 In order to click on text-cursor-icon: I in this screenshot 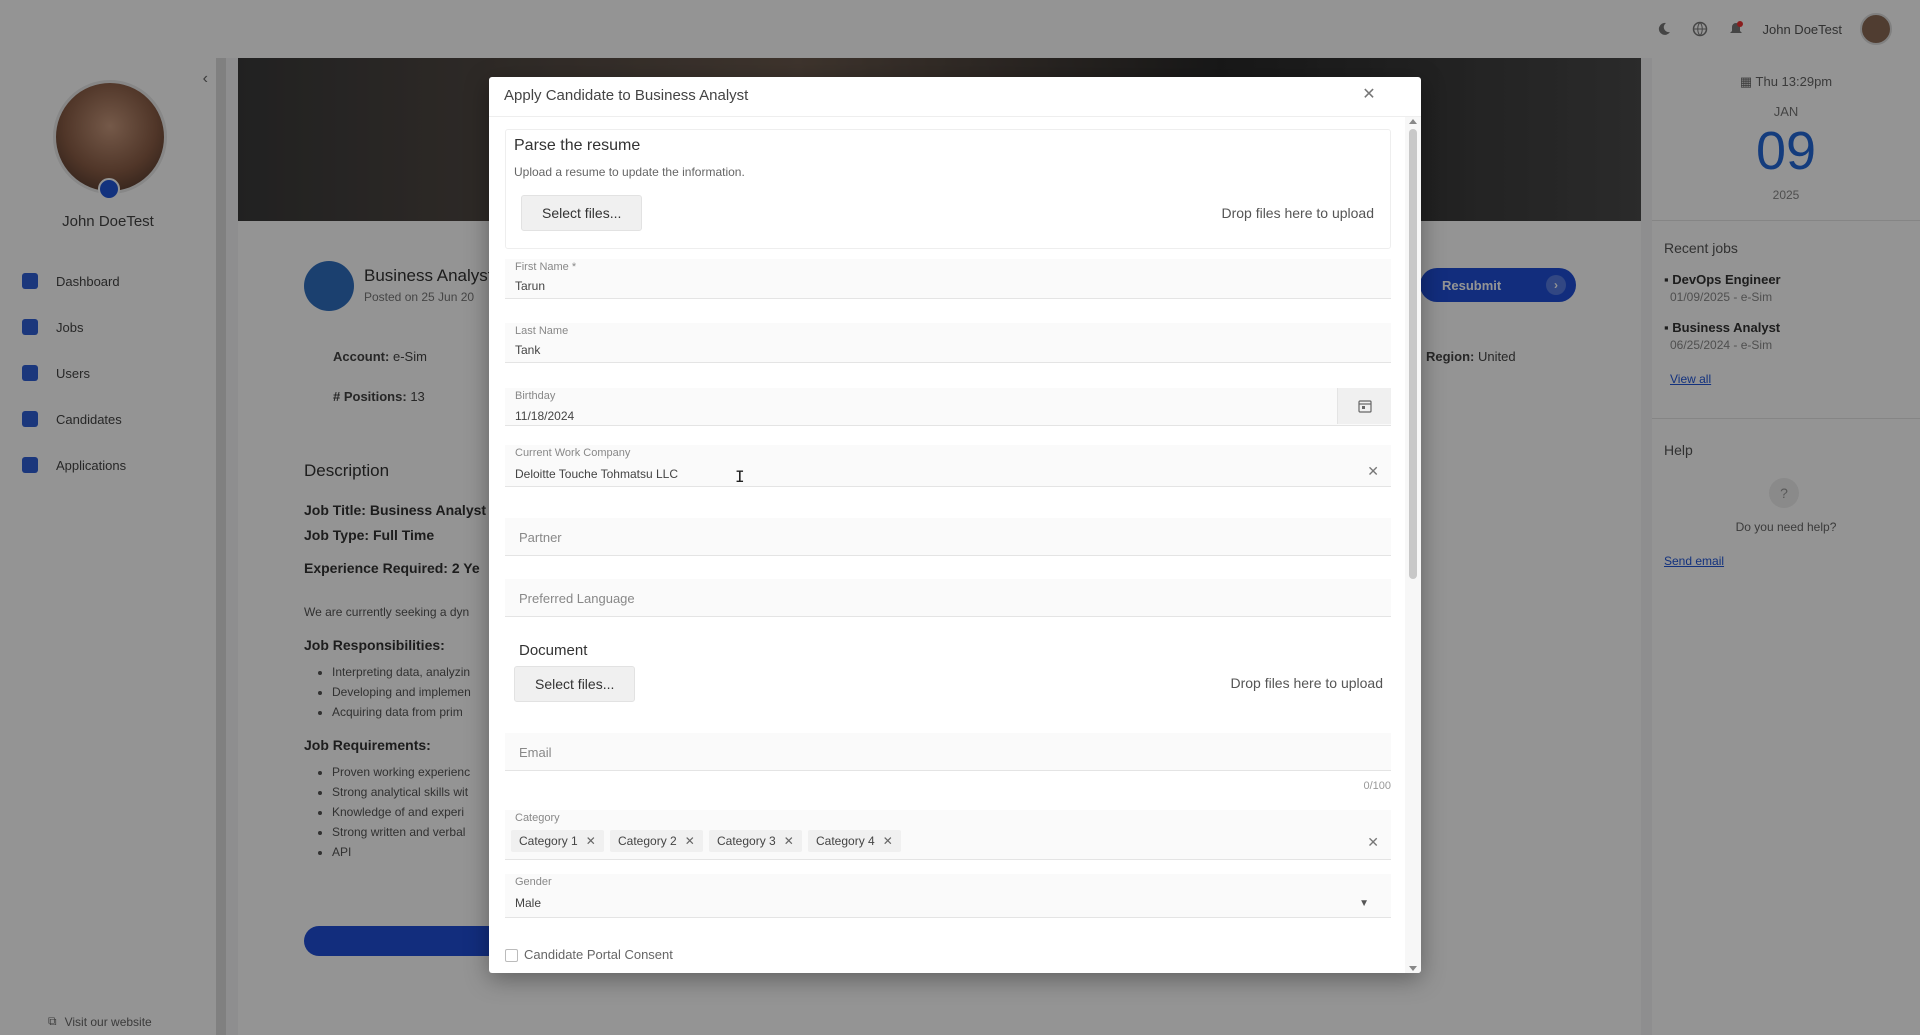, I will do `click(740, 476)`.